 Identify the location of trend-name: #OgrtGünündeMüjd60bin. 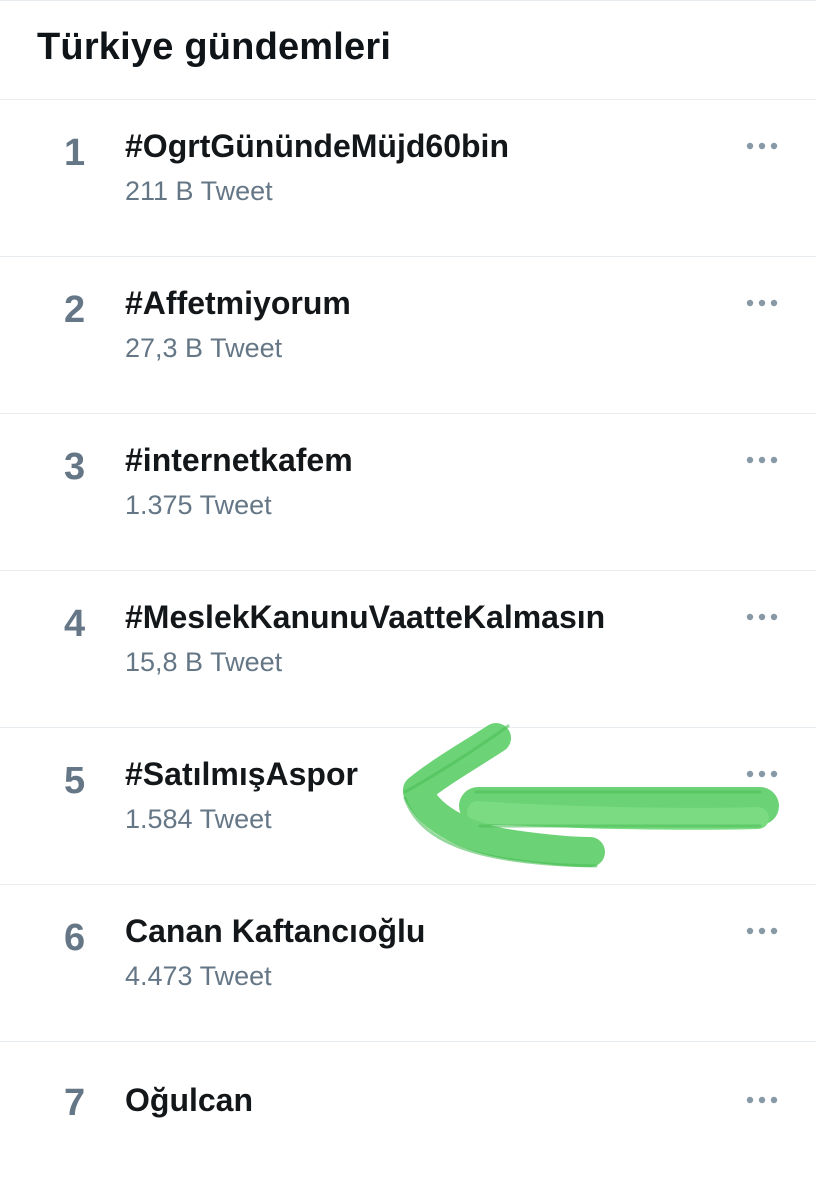
(317, 146).